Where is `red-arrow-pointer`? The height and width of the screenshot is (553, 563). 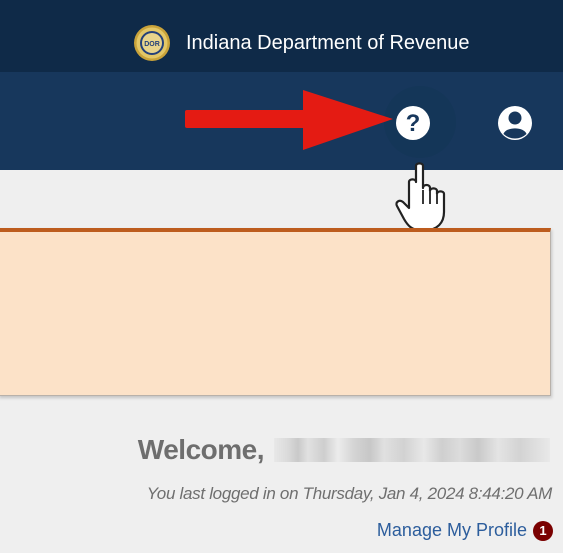
red-arrow-pointer is located at coordinates (289, 120).